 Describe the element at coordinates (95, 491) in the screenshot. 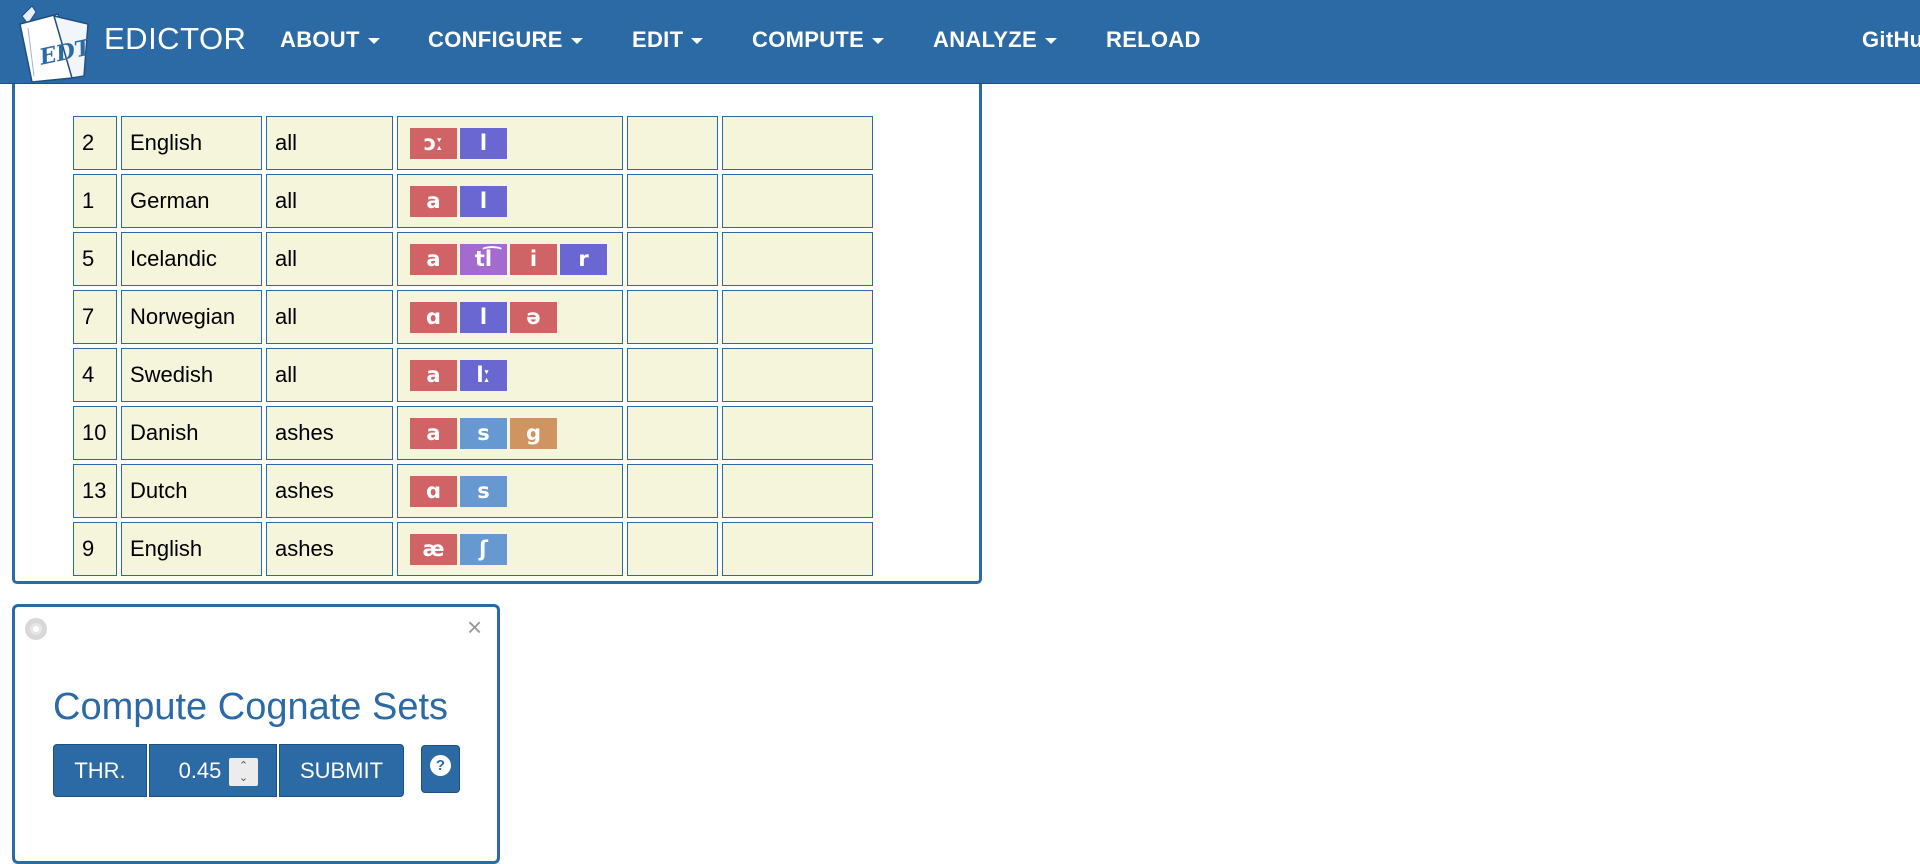

I see `id-cell: 13` at that location.